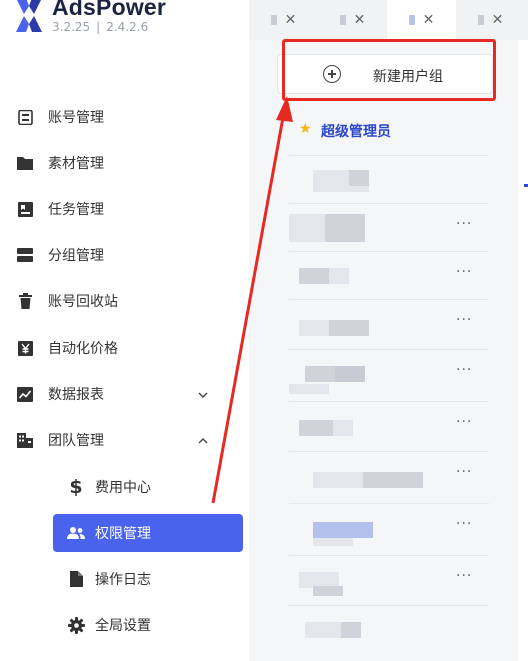 The height and width of the screenshot is (661, 528). What do you see at coordinates (76, 256) in the screenshot?
I see `sidebar-item-label: 分组管理` at bounding box center [76, 256].